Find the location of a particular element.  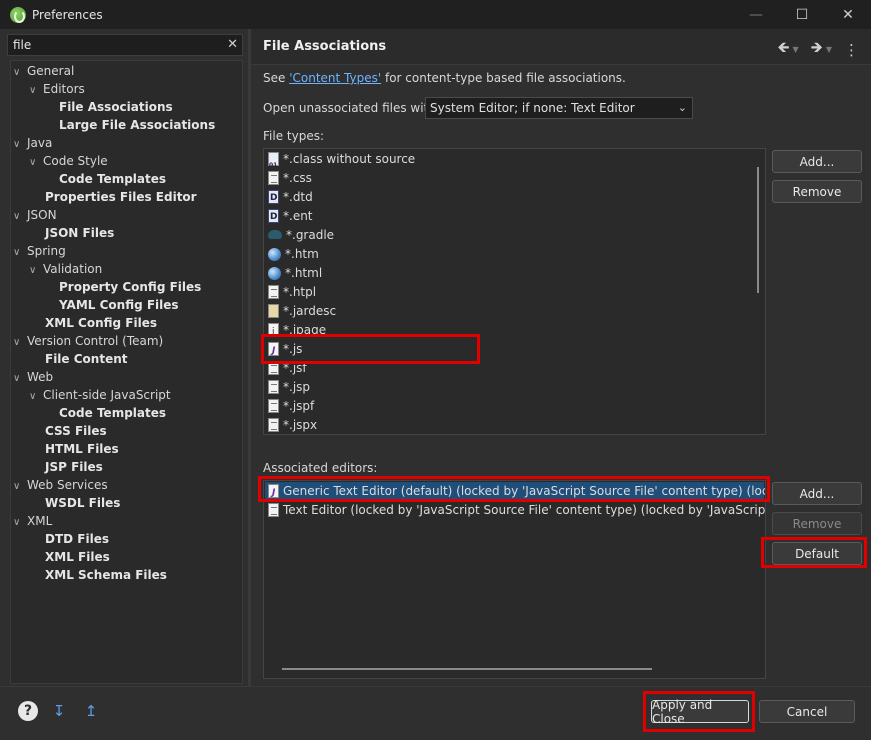

back-history-dropdown-icon: ▼ is located at coordinates (796, 49).